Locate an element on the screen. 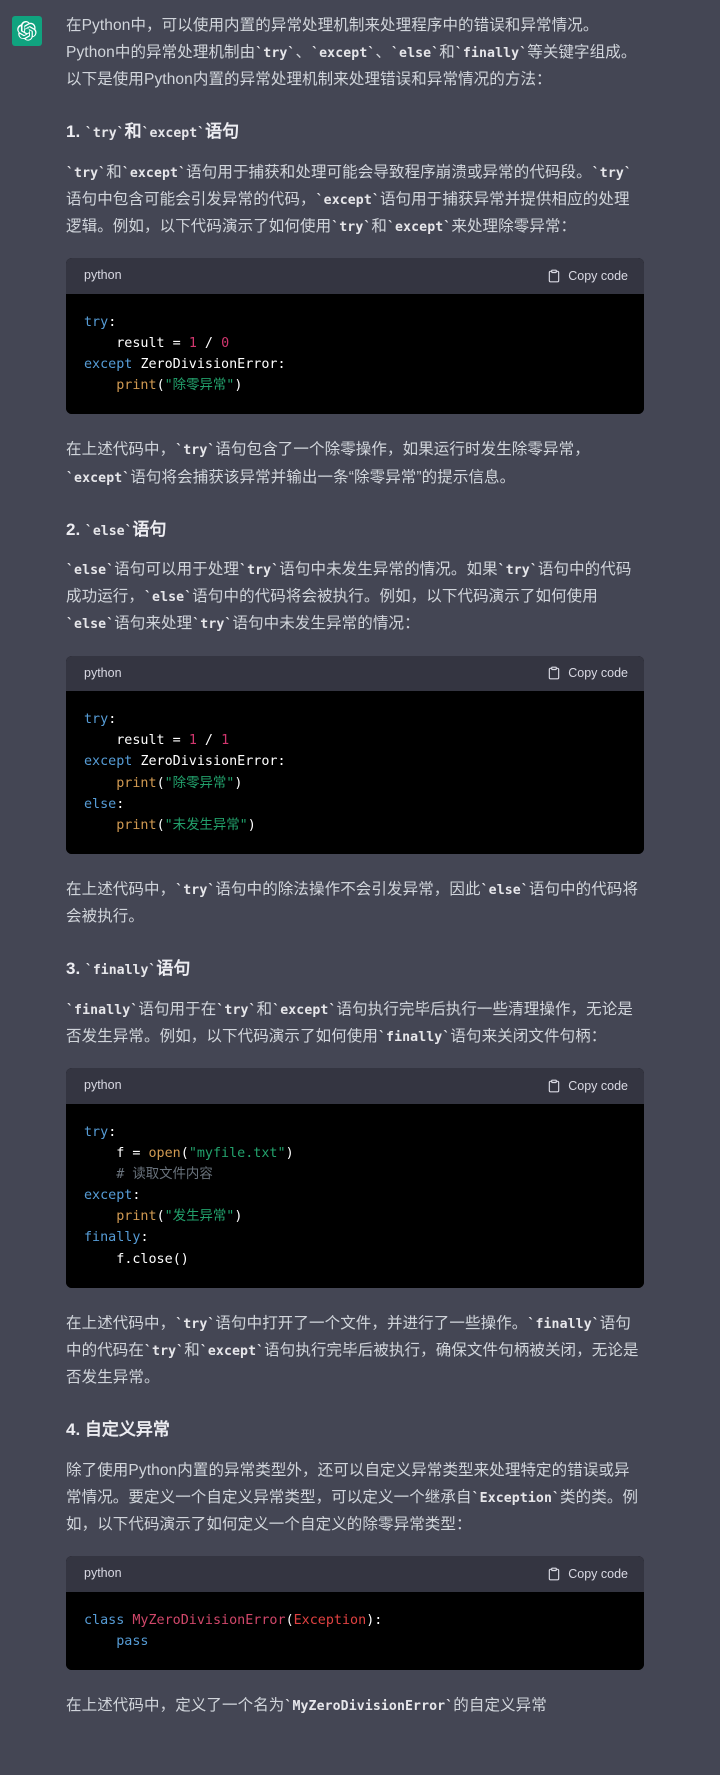  section-heading: 2. `else`语句 is located at coordinates (116, 529).